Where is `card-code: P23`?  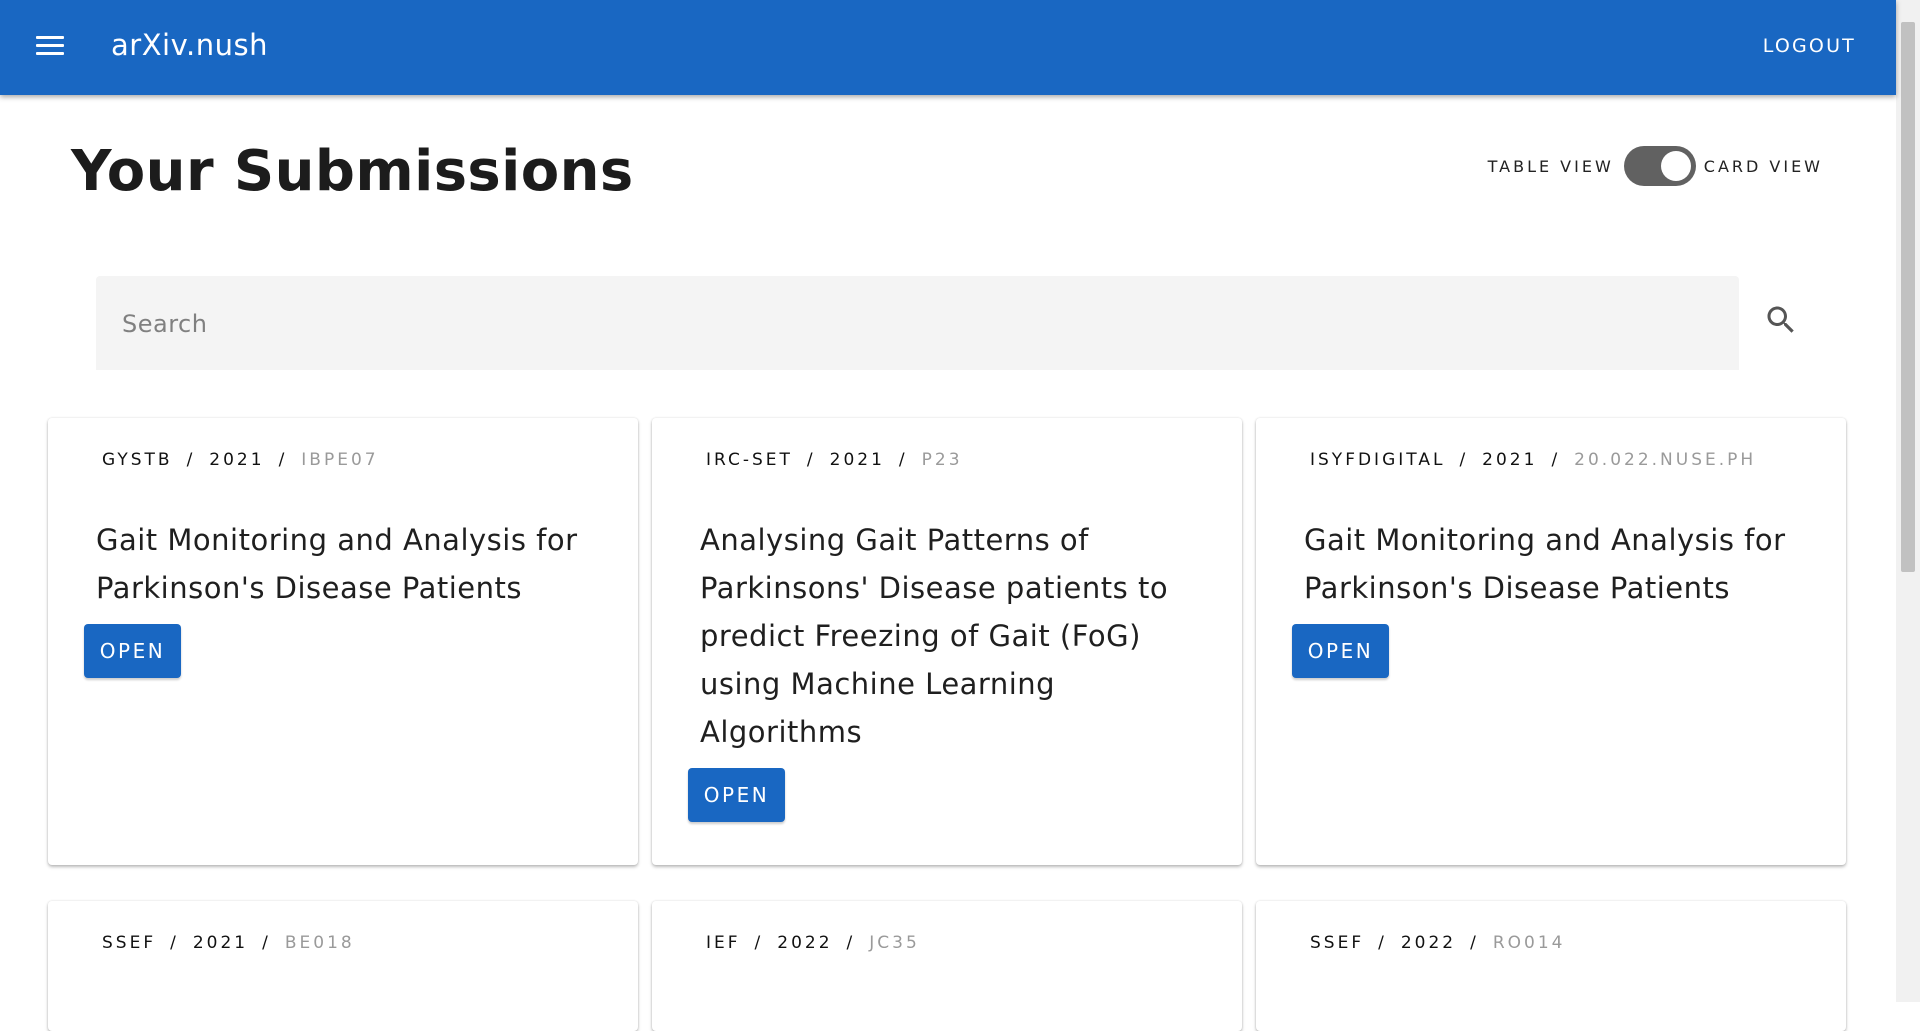 card-code: P23 is located at coordinates (942, 460).